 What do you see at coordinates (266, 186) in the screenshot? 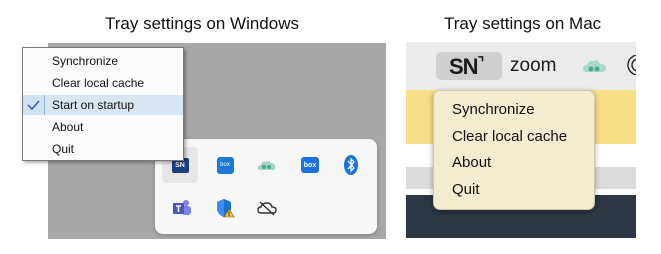
I see `windows-tray-flyout: SN box box` at bounding box center [266, 186].